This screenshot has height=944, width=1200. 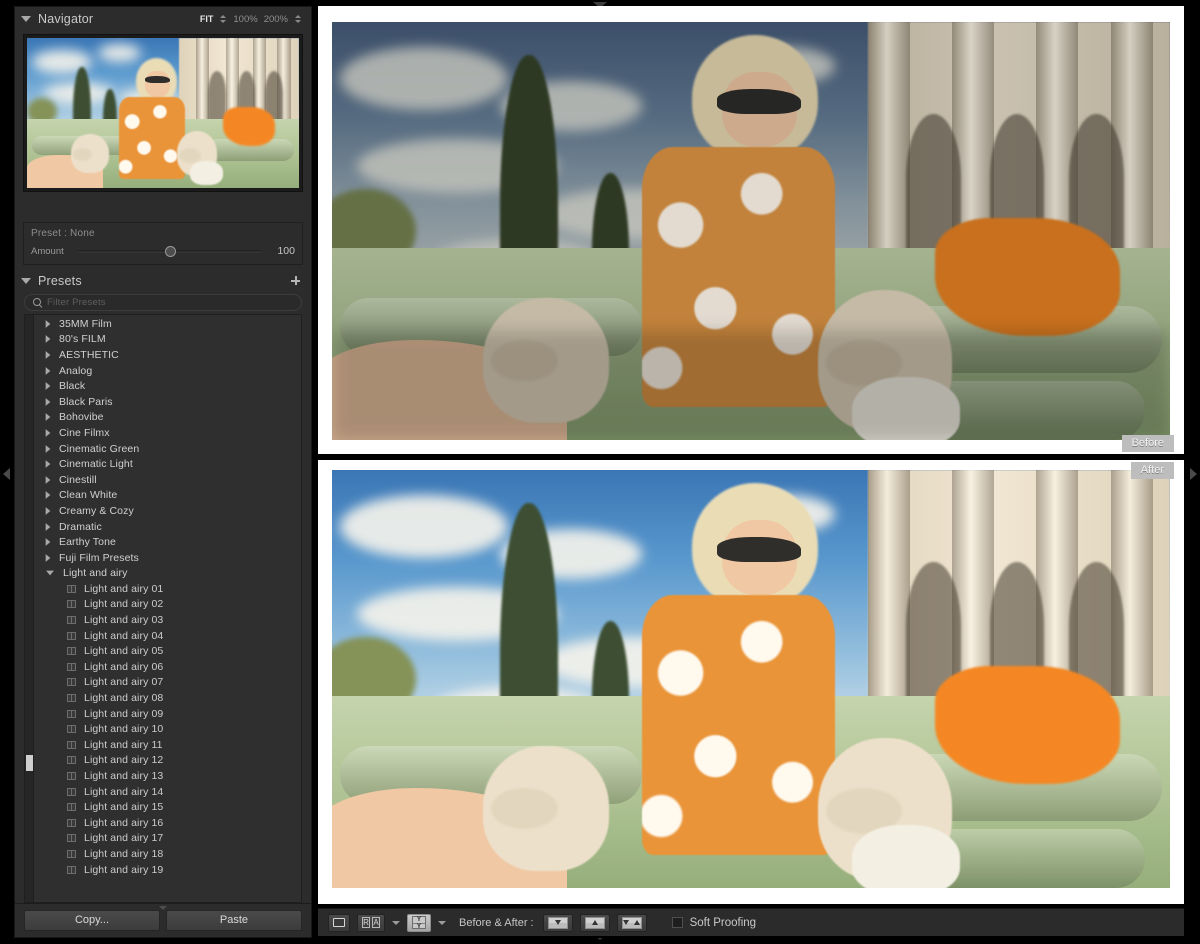 What do you see at coordinates (167, 355) in the screenshot?
I see `preset-group-row: AESTHETIC` at bounding box center [167, 355].